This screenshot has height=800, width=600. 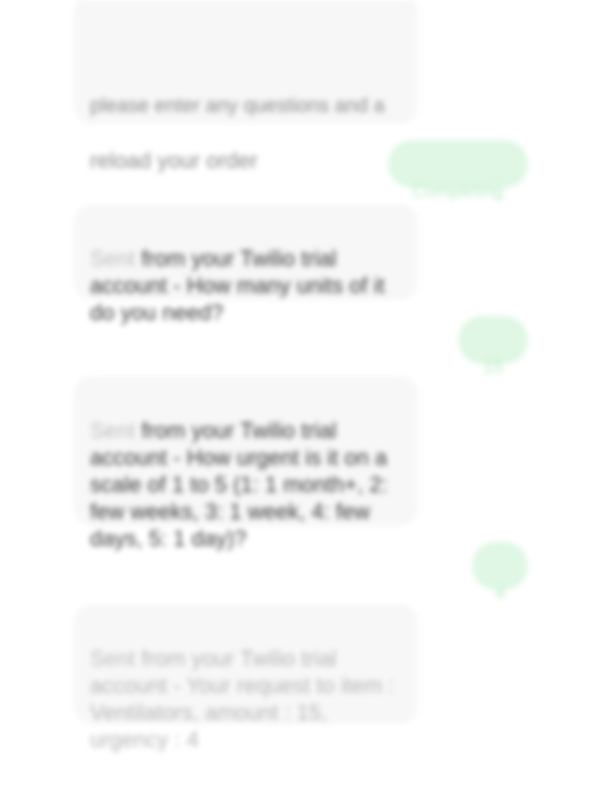 What do you see at coordinates (499, 593) in the screenshot?
I see `message-text: 4` at bounding box center [499, 593].